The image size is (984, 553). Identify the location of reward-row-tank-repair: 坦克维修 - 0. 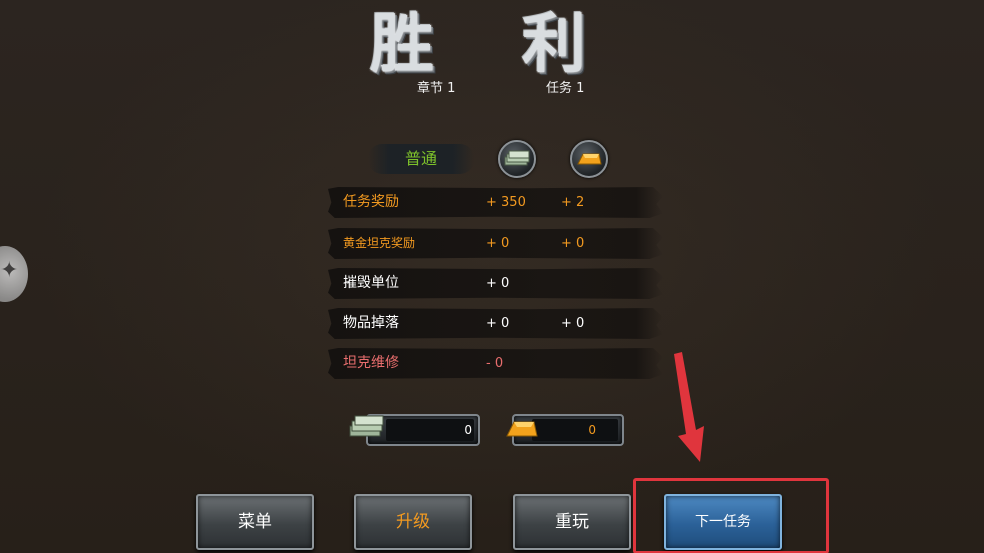
(495, 363).